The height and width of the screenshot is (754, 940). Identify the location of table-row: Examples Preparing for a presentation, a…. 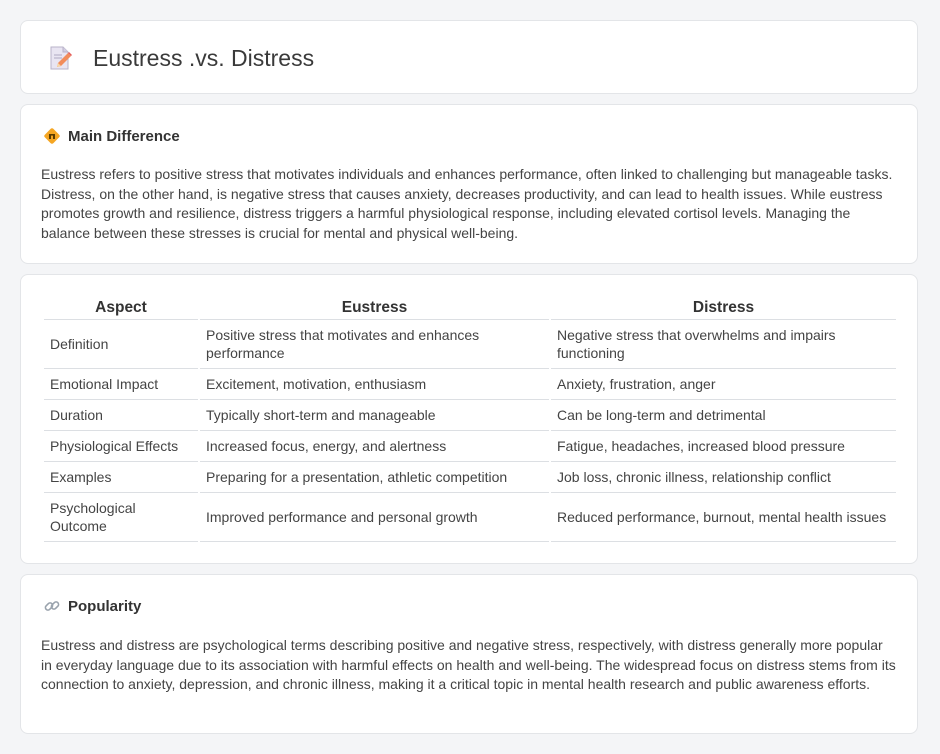
(470, 477).